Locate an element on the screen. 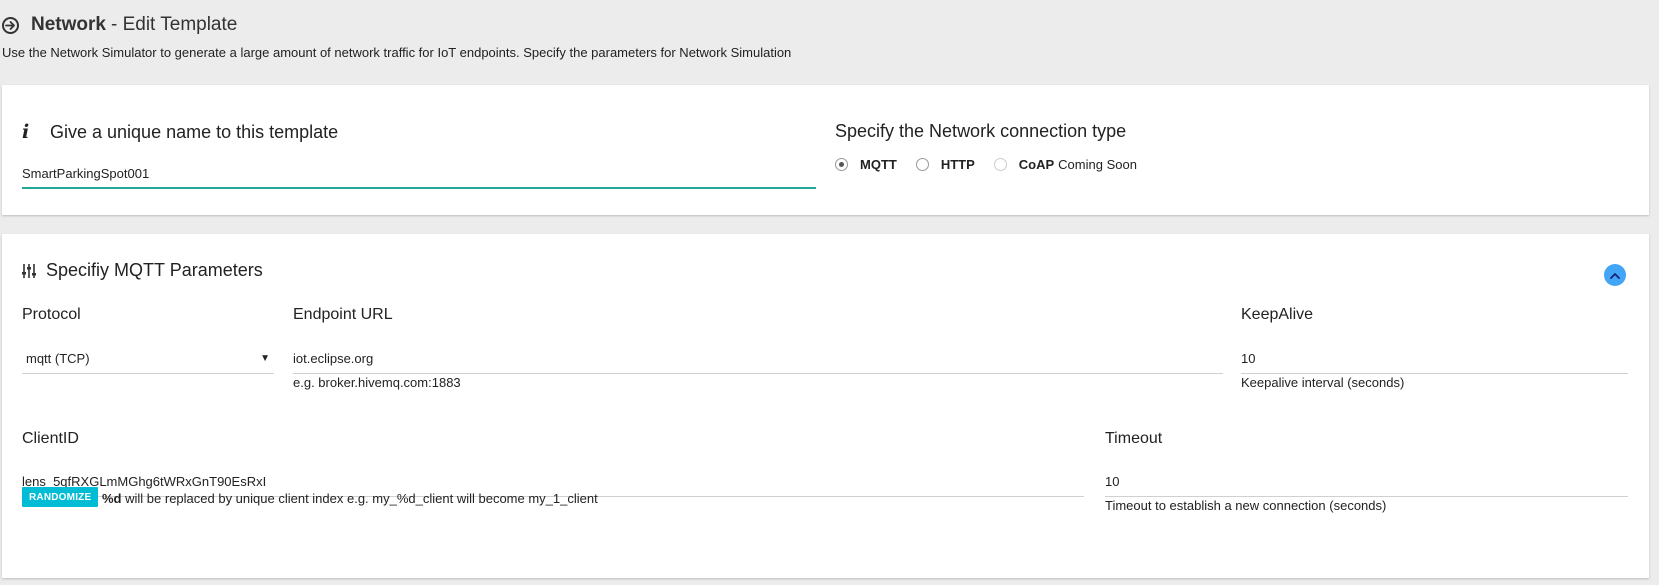  caret-down-icon: ▼ is located at coordinates (265, 358).